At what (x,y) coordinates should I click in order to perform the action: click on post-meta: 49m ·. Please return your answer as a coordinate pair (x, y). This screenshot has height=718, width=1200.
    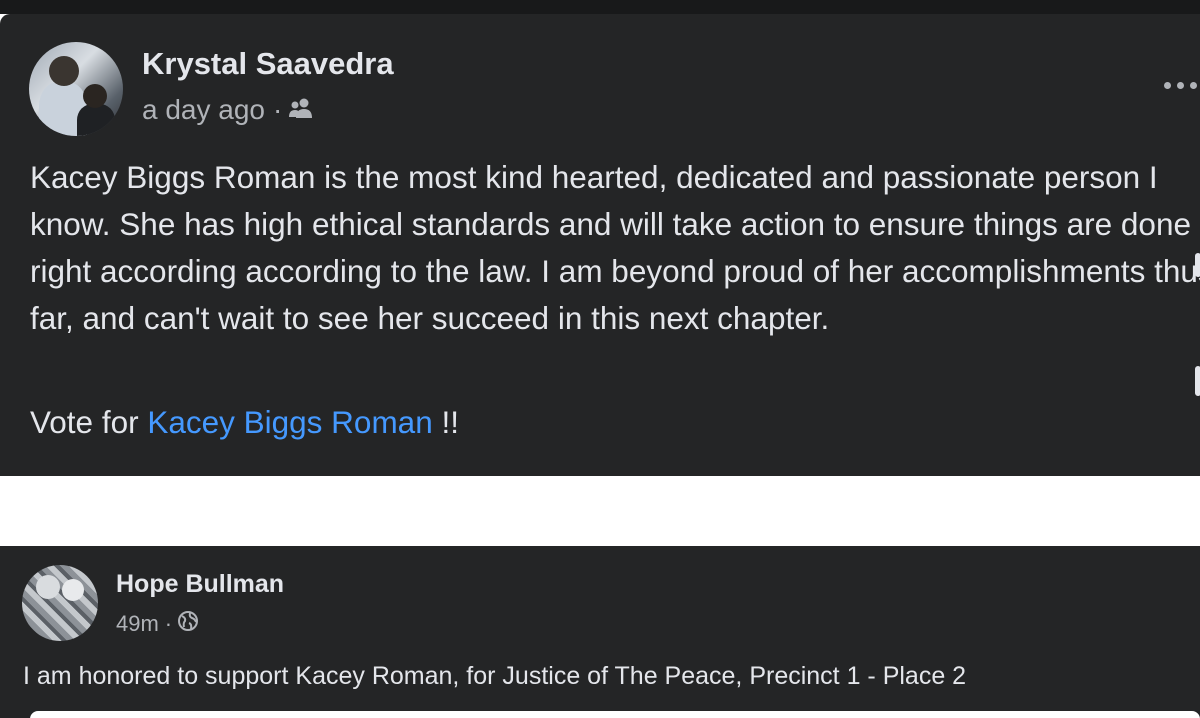
    Looking at the image, I should click on (157, 624).